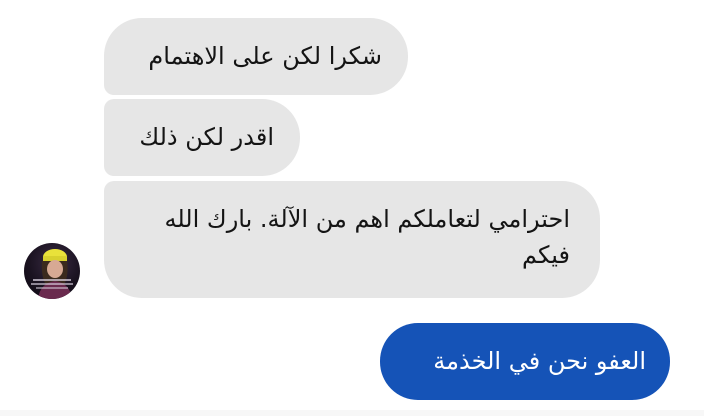 The image size is (704, 416). Describe the element at coordinates (539, 361) in the screenshot. I see `message-text: العفو نحن في الخذمة` at that location.